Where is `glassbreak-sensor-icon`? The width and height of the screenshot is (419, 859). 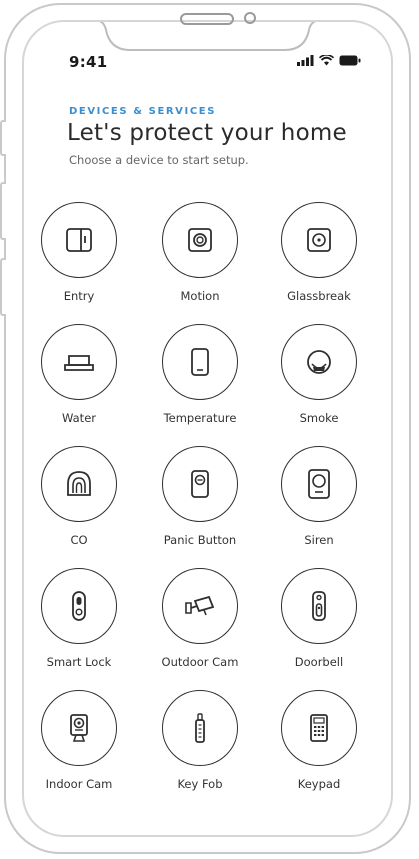 glassbreak-sensor-icon is located at coordinates (319, 240).